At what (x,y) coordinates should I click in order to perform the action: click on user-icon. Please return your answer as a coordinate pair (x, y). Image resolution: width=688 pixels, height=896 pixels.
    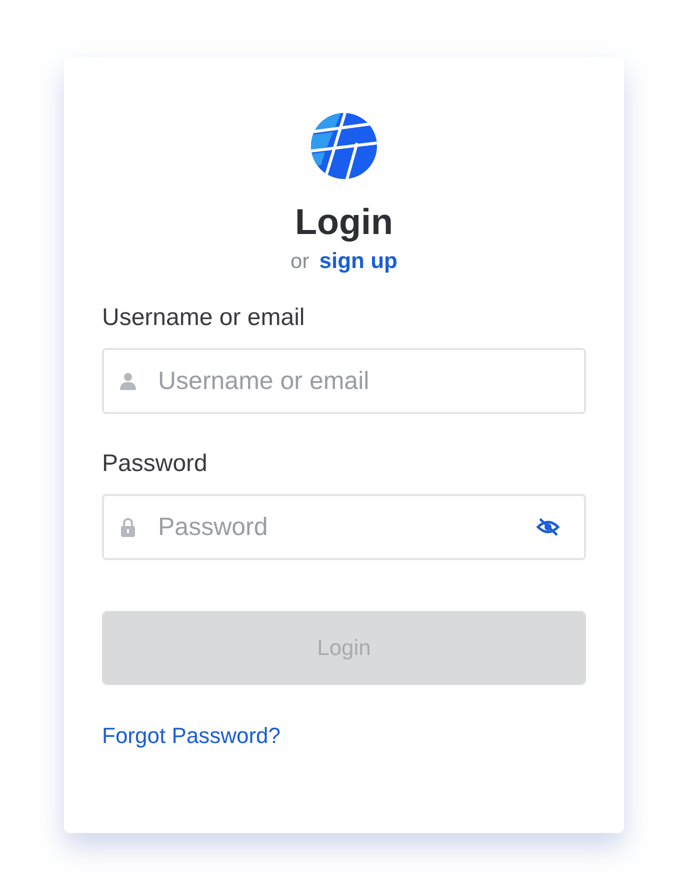
    Looking at the image, I should click on (128, 381).